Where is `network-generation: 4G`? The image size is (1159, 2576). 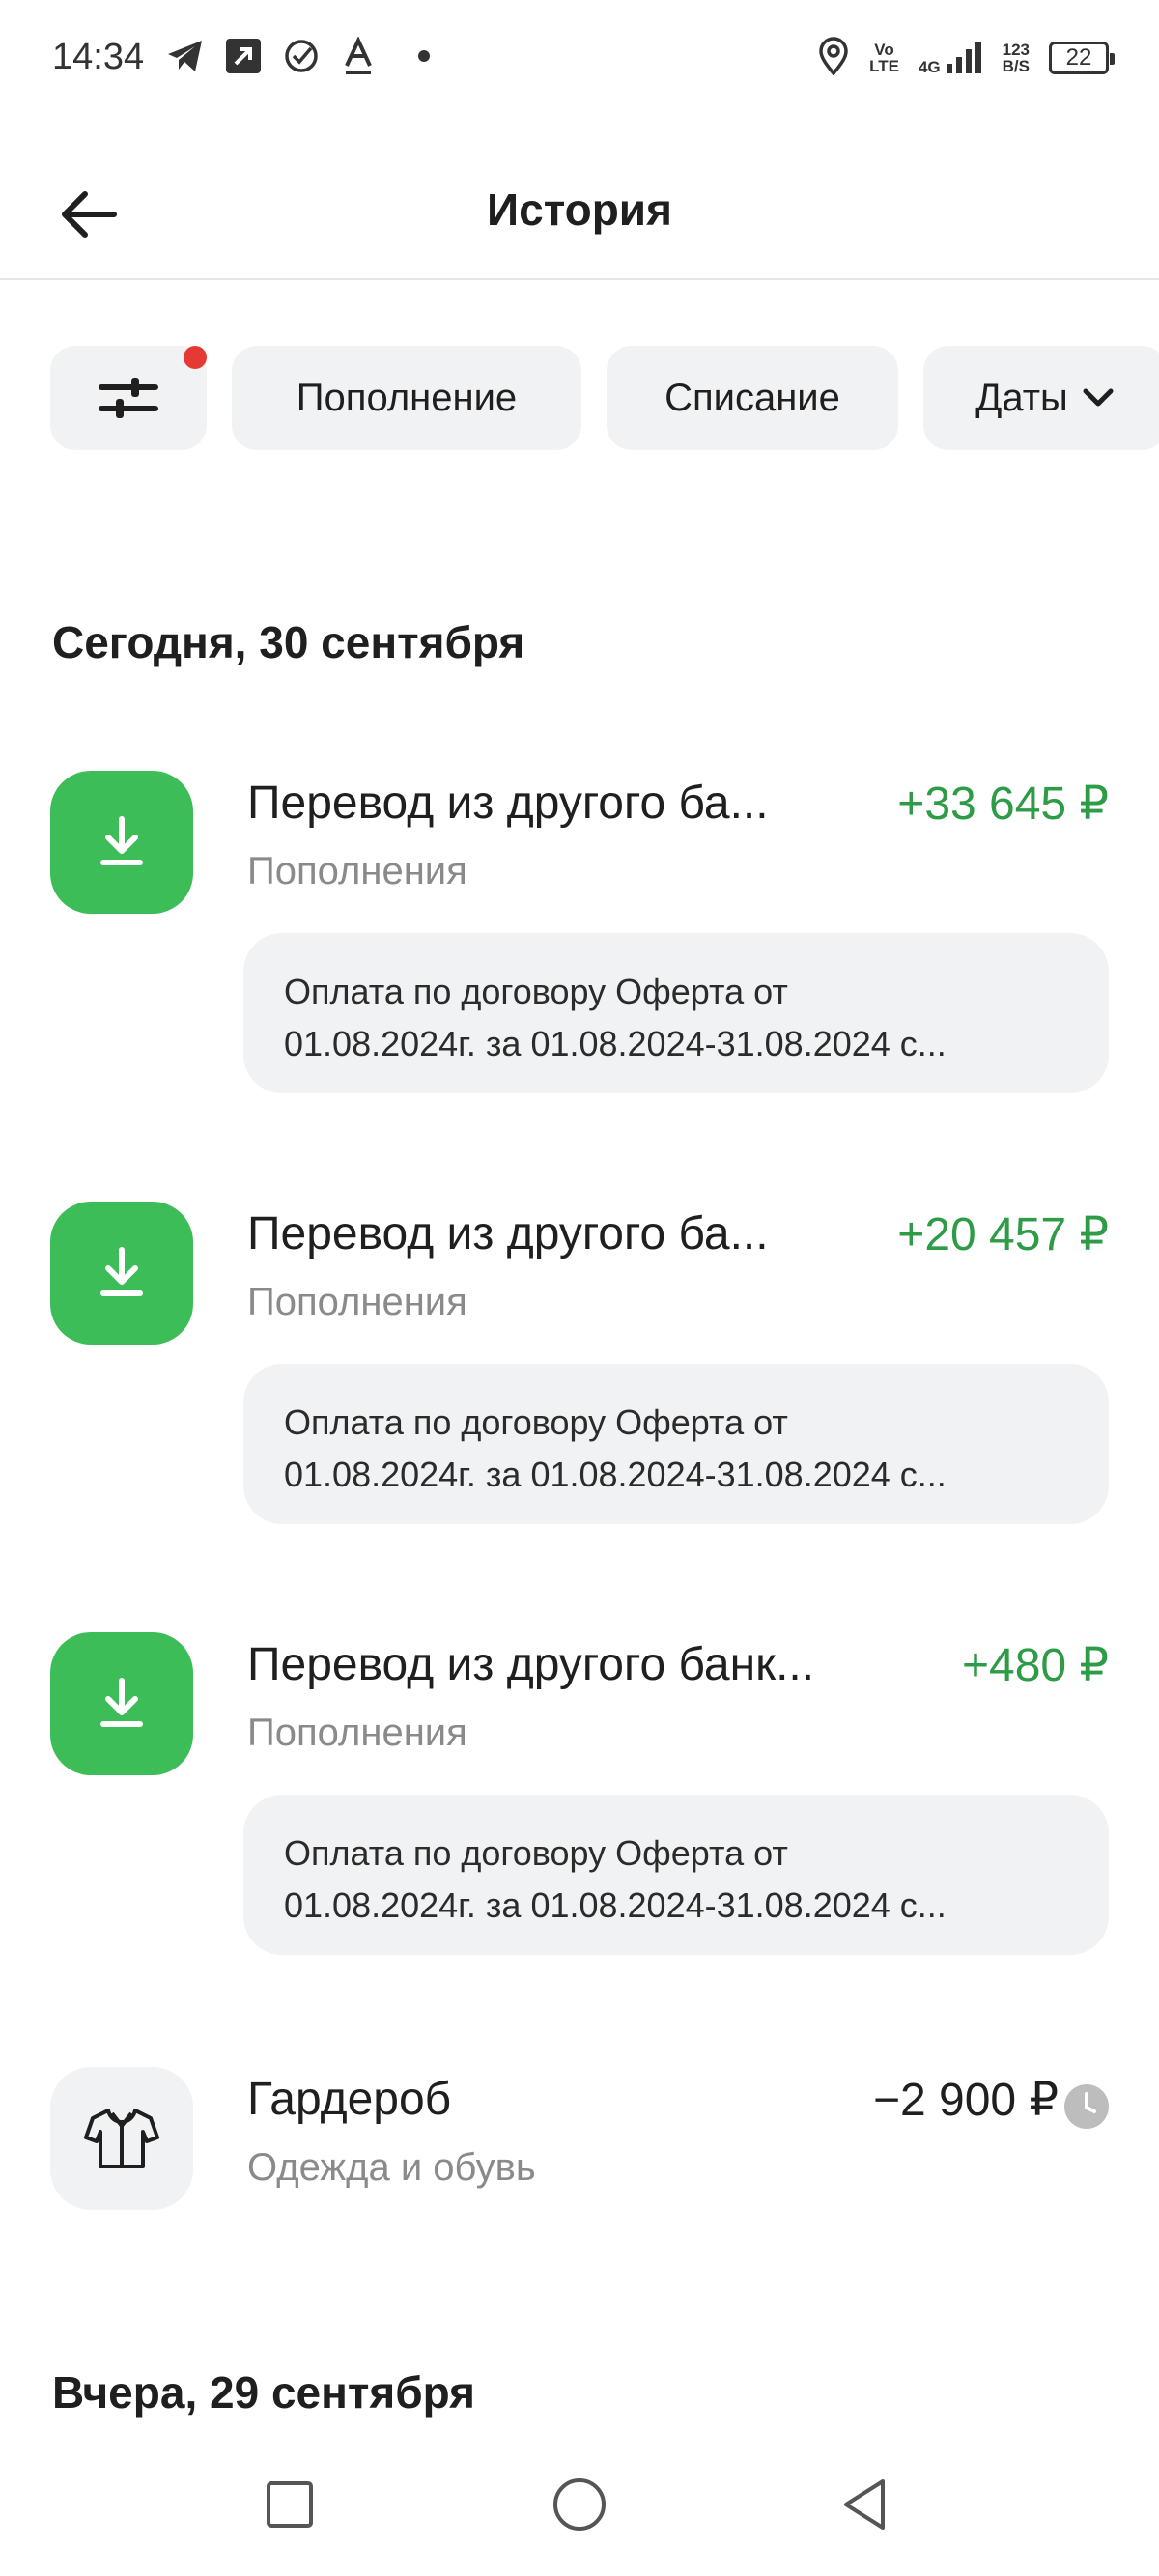 network-generation: 4G is located at coordinates (930, 67).